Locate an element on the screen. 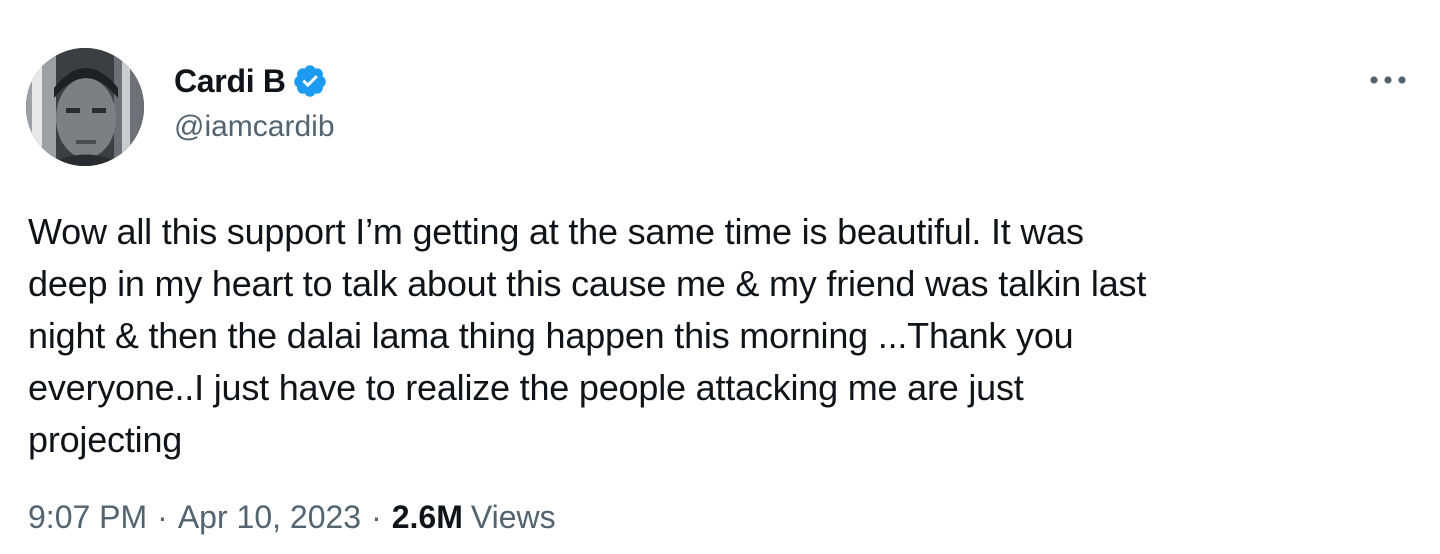 The width and height of the screenshot is (1440, 554). verified-badge-icon is located at coordinates (310, 81).